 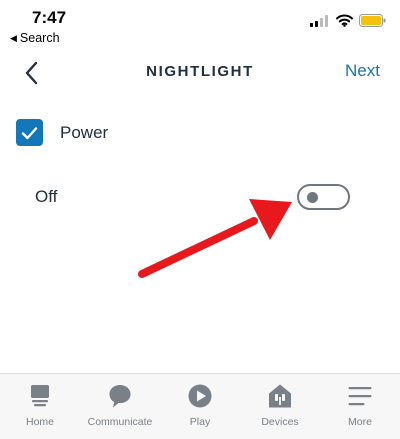 I want to click on nav-label-communicate: Communicate, so click(x=120, y=422).